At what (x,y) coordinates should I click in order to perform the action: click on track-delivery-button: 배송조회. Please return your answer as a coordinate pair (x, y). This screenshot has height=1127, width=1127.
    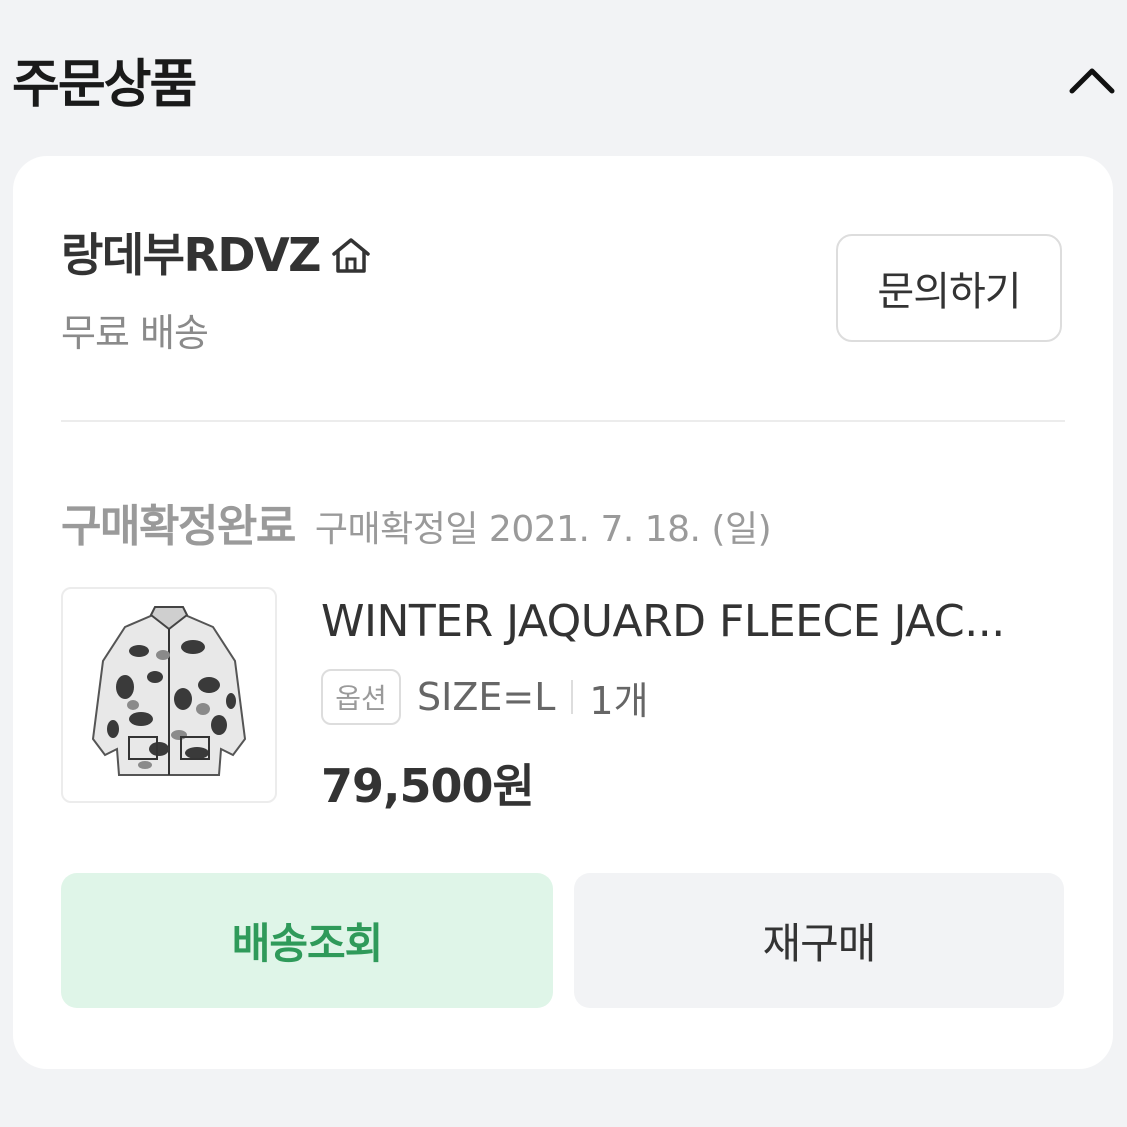
    Looking at the image, I should click on (307, 940).